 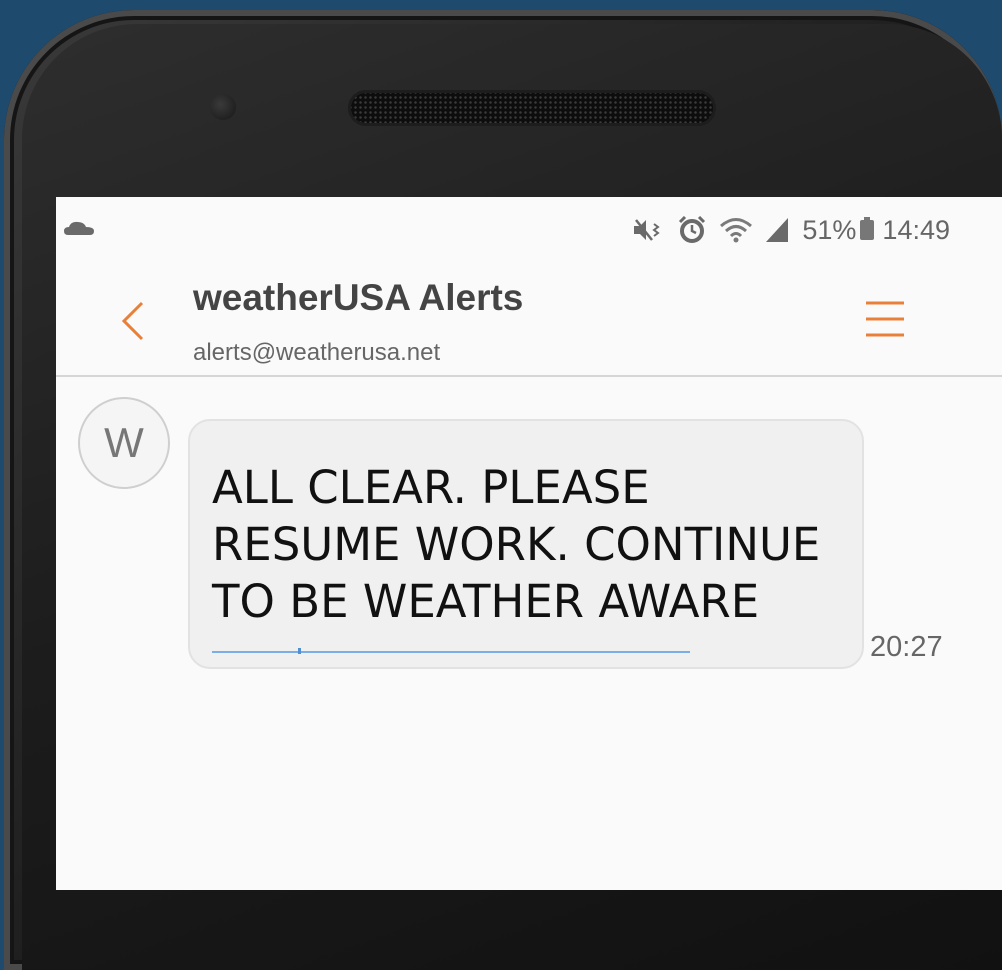 I want to click on conversation-header: weatherUSA Alerts alerts@weatherusa.net, so click(x=529, y=317).